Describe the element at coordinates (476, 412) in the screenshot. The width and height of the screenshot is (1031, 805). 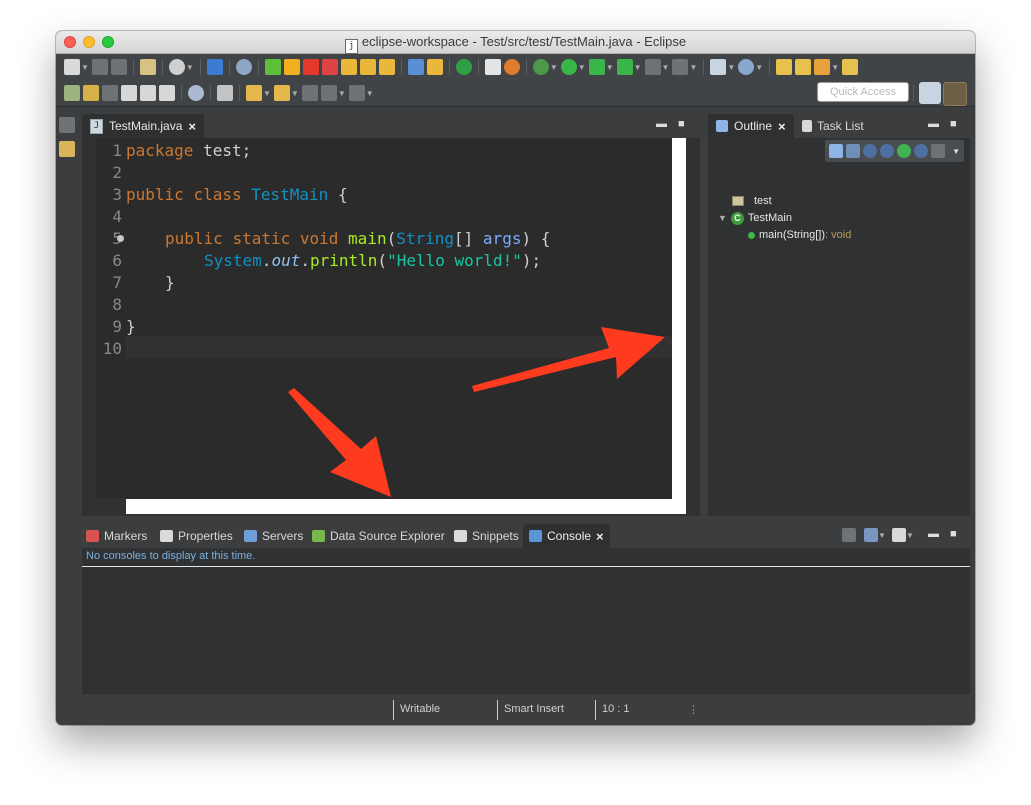
I see `annotation-arrows` at that location.